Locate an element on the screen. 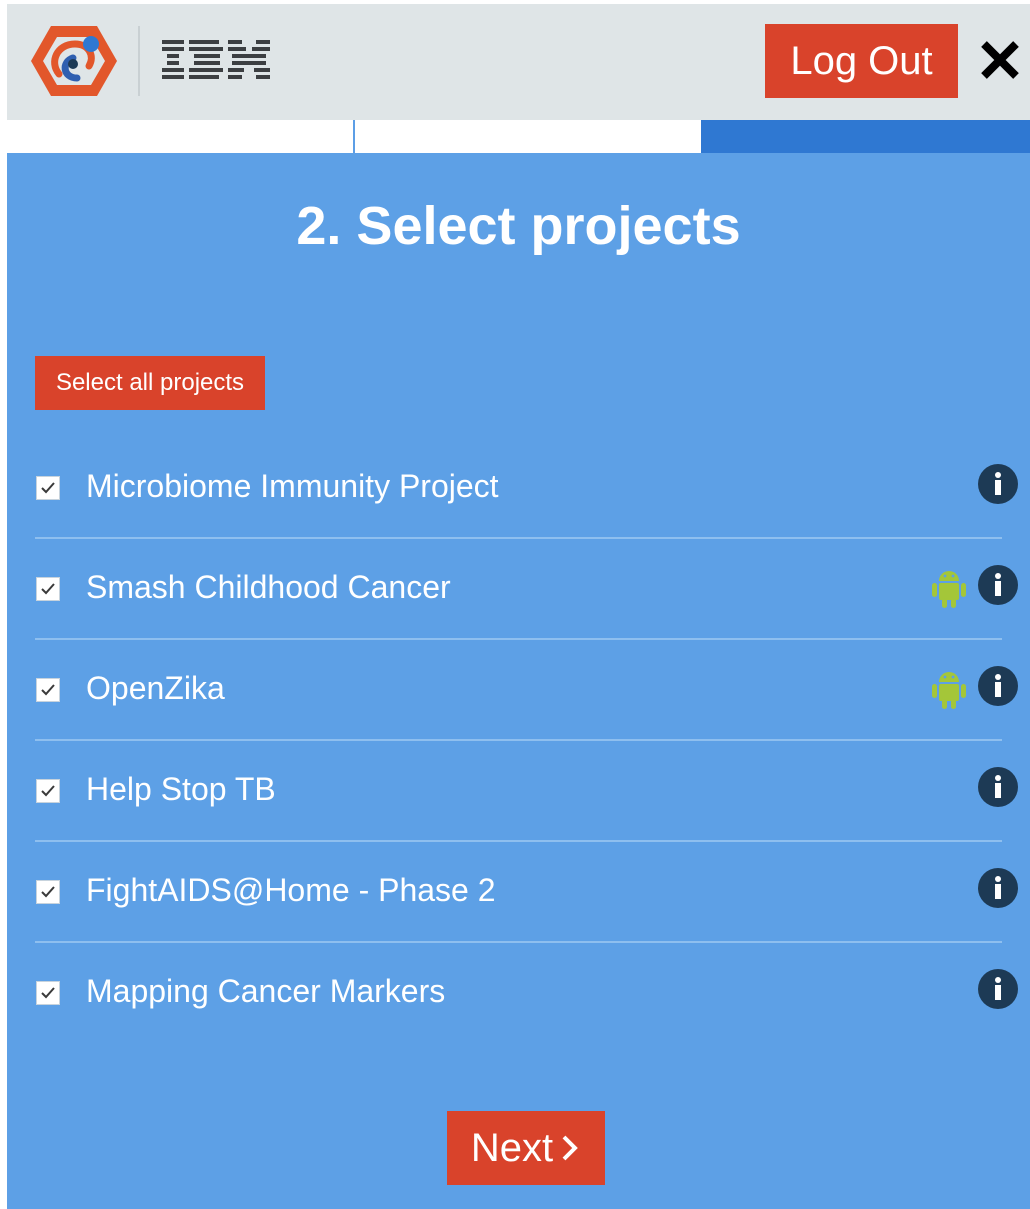 This screenshot has width=1030, height=1209. step-progress-bar is located at coordinates (518, 136).